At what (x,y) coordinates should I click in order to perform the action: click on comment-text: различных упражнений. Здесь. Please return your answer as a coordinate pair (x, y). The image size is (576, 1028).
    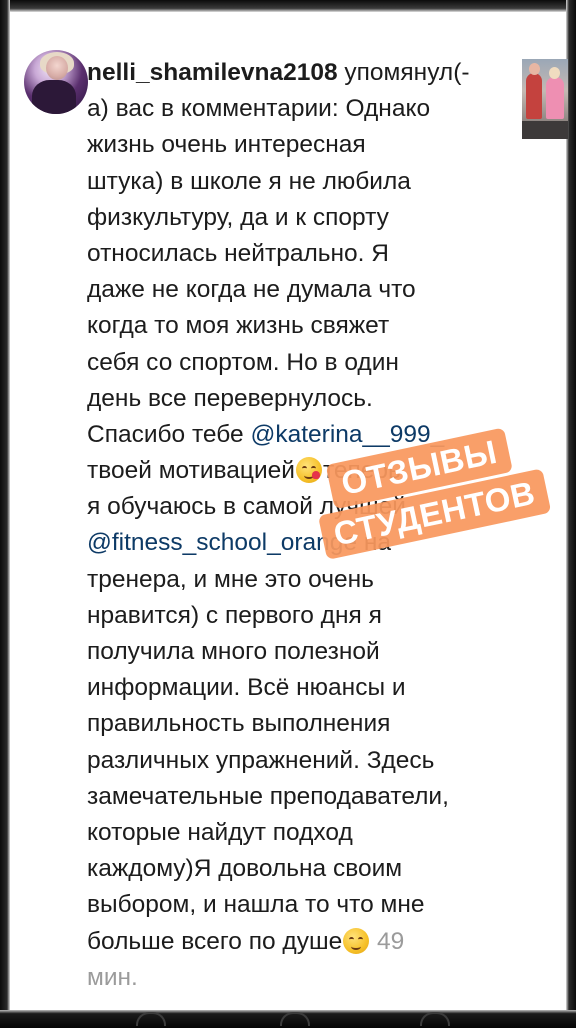
    Looking at the image, I should click on (261, 760).